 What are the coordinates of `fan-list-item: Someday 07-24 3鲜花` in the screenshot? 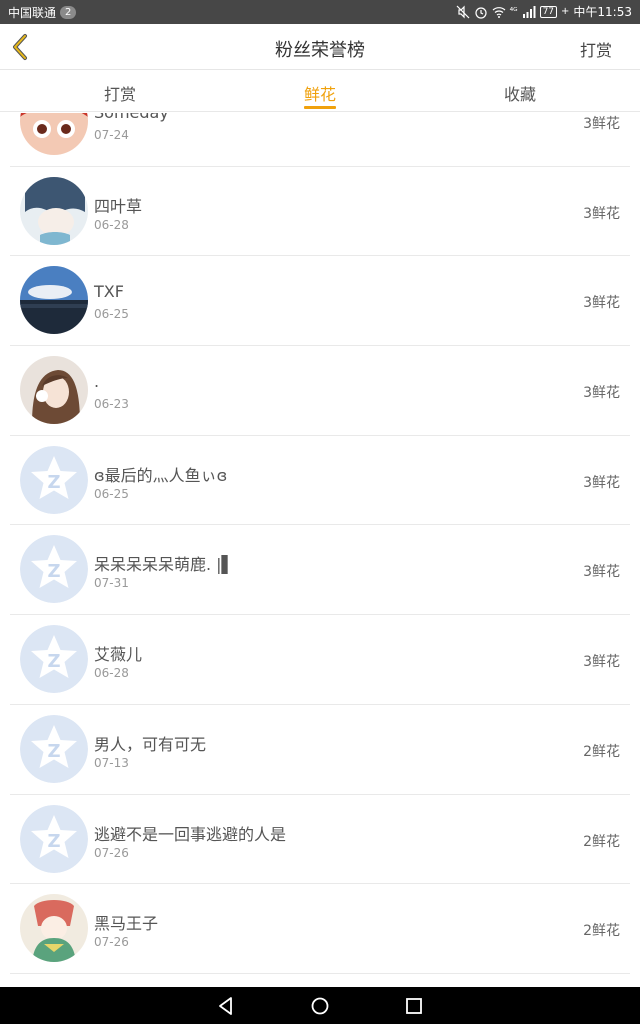 It's located at (320, 140).